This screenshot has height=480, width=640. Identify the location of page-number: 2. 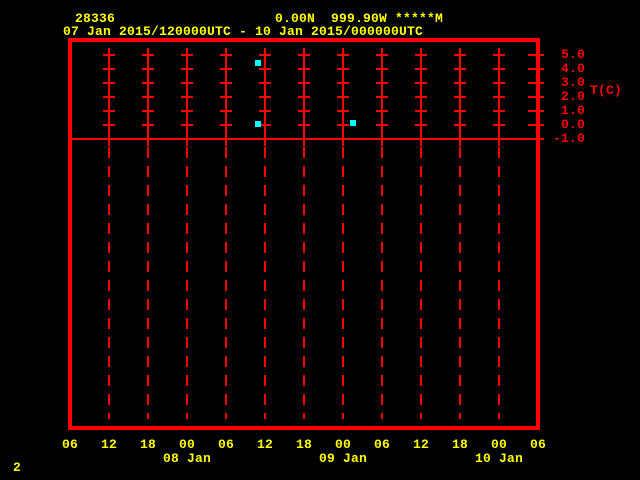
(17, 467).